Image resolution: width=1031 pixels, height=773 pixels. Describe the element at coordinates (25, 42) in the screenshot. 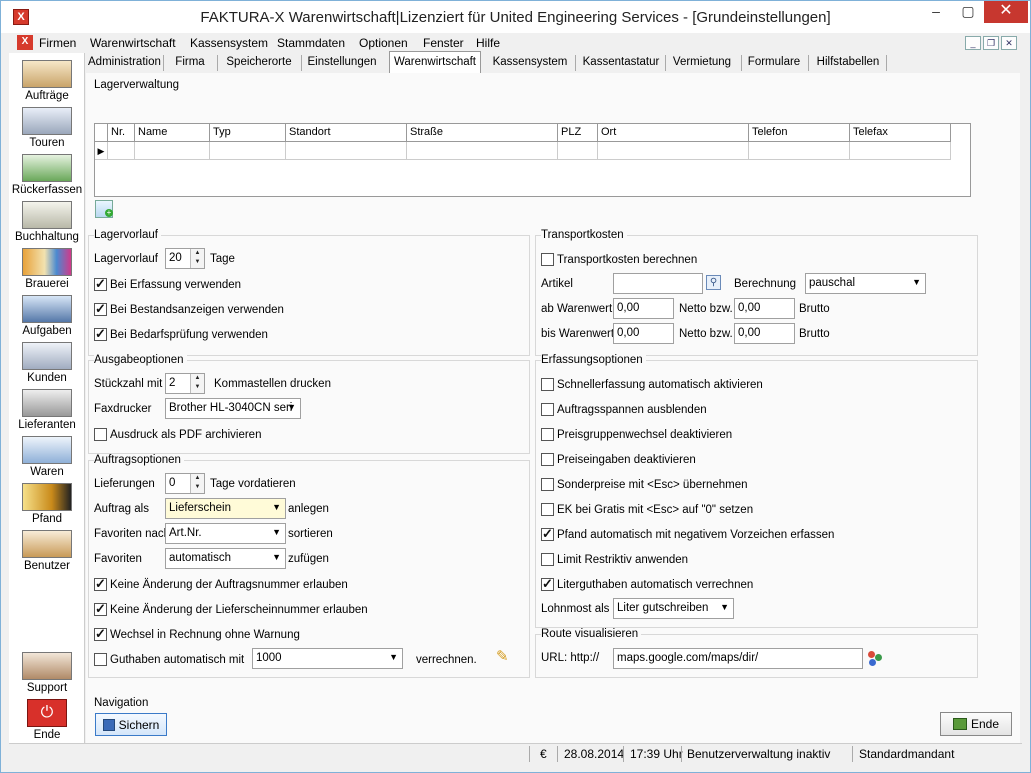

I see `mdi-app-icon: X` at that location.